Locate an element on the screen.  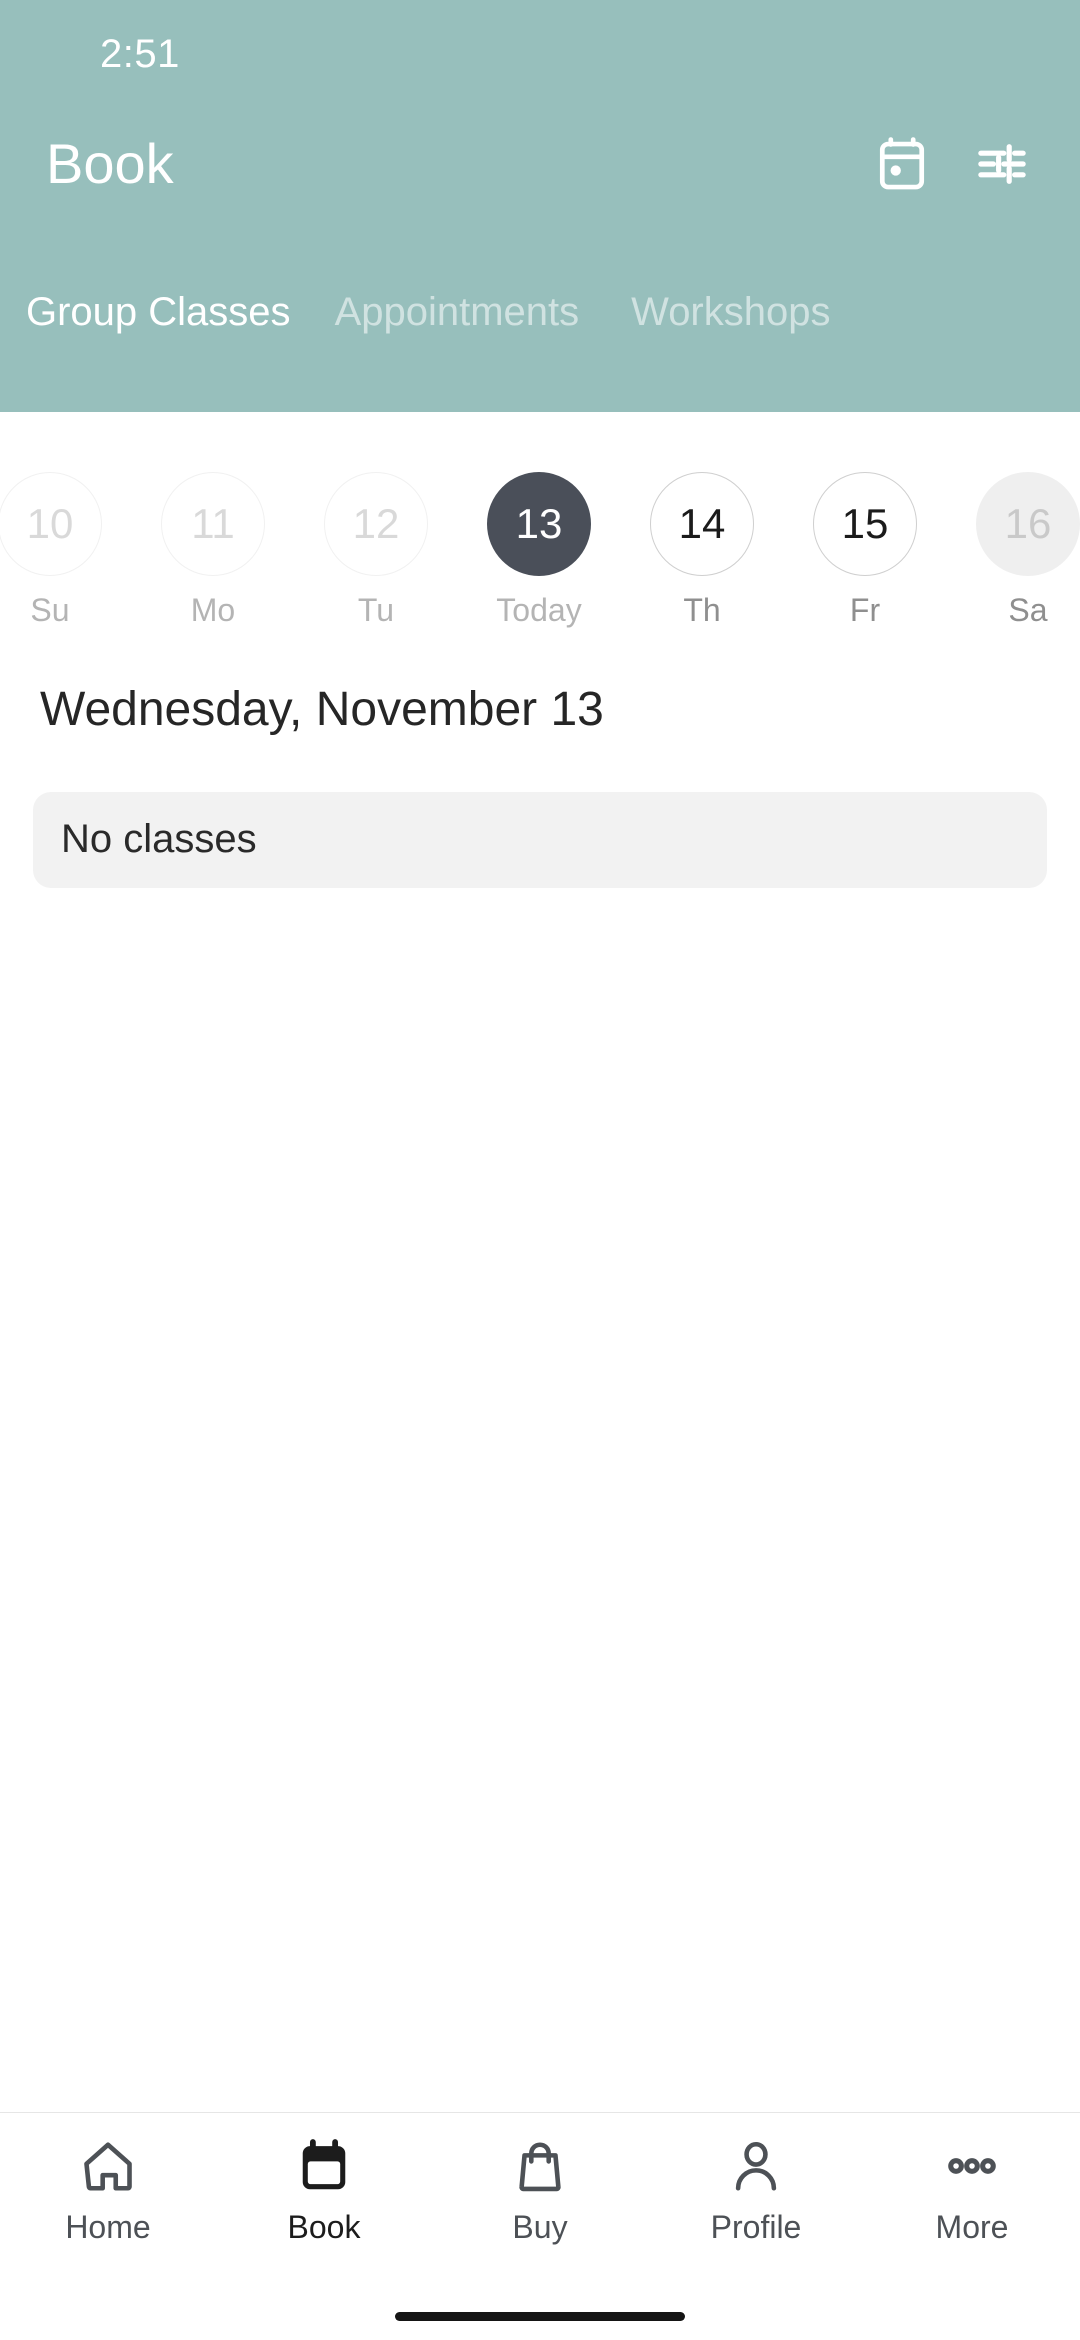
date-chip-weekday: Today is located at coordinates (539, 610).